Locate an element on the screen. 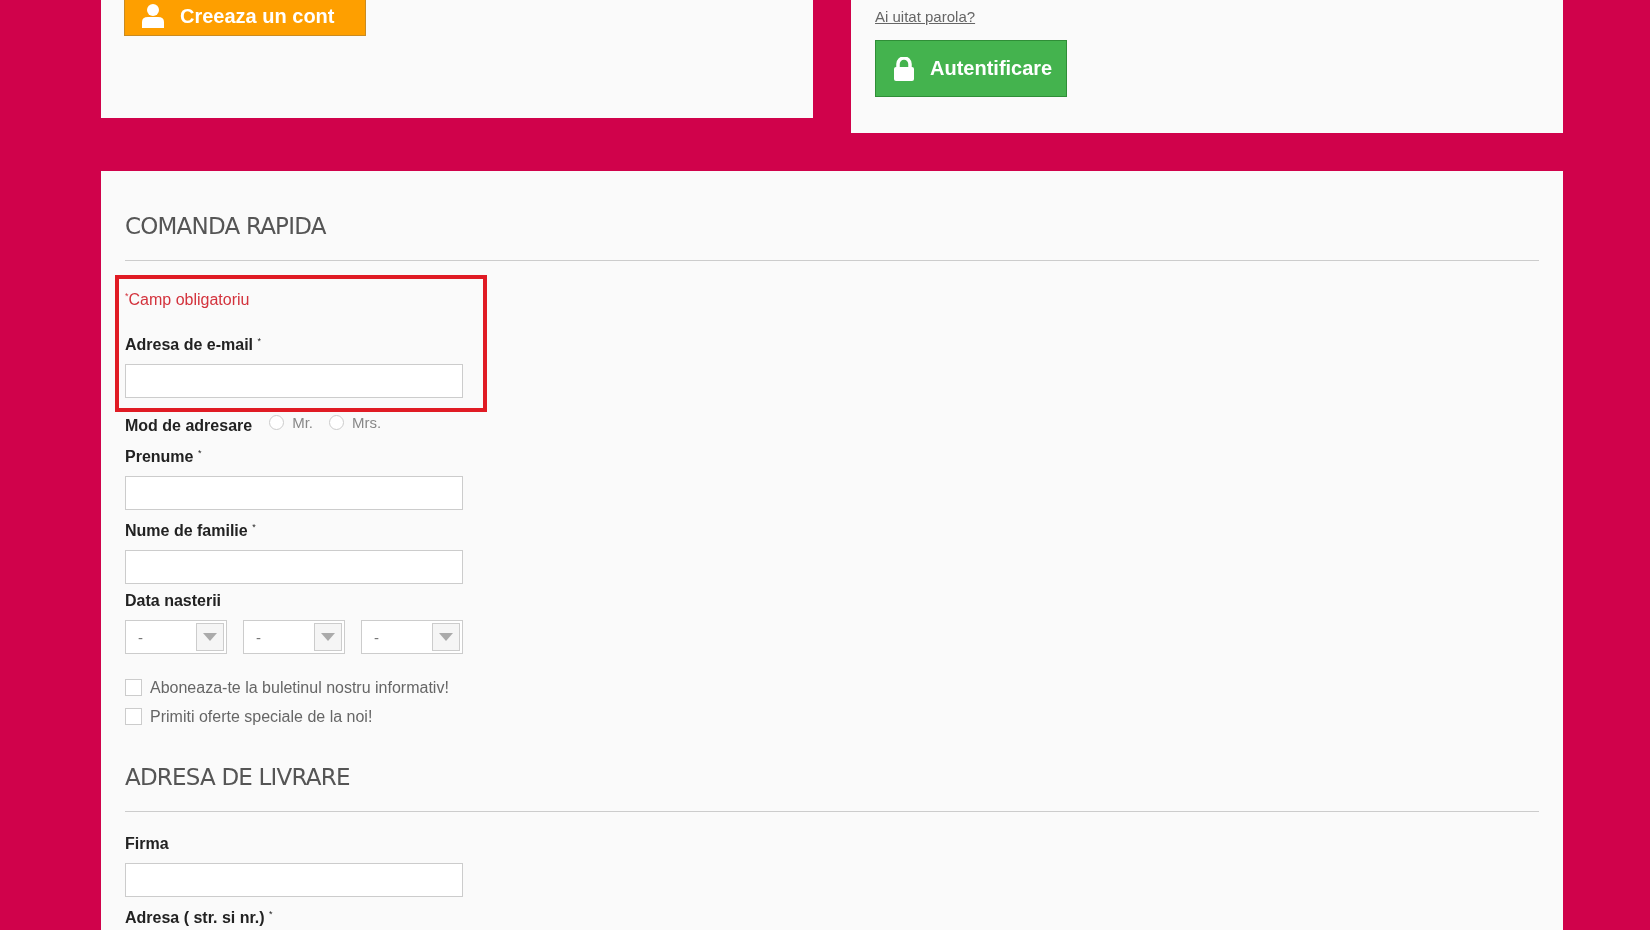  last-name-input-field is located at coordinates (294, 567).